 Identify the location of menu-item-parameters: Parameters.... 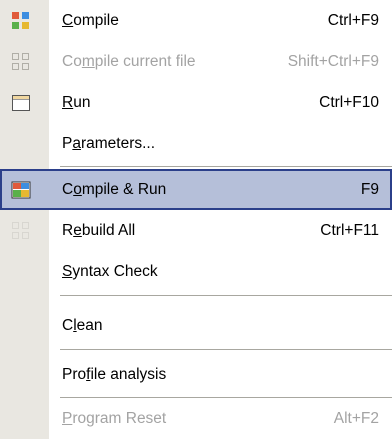
(196, 143).